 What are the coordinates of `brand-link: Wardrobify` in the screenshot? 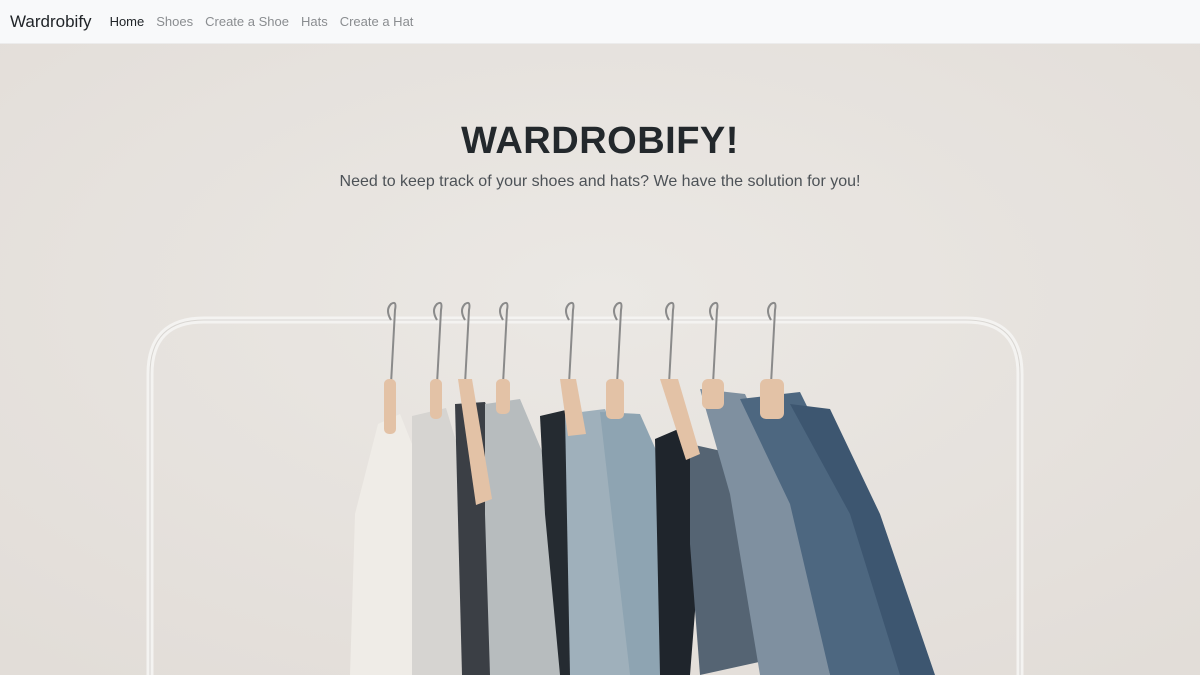 It's located at (51, 22).